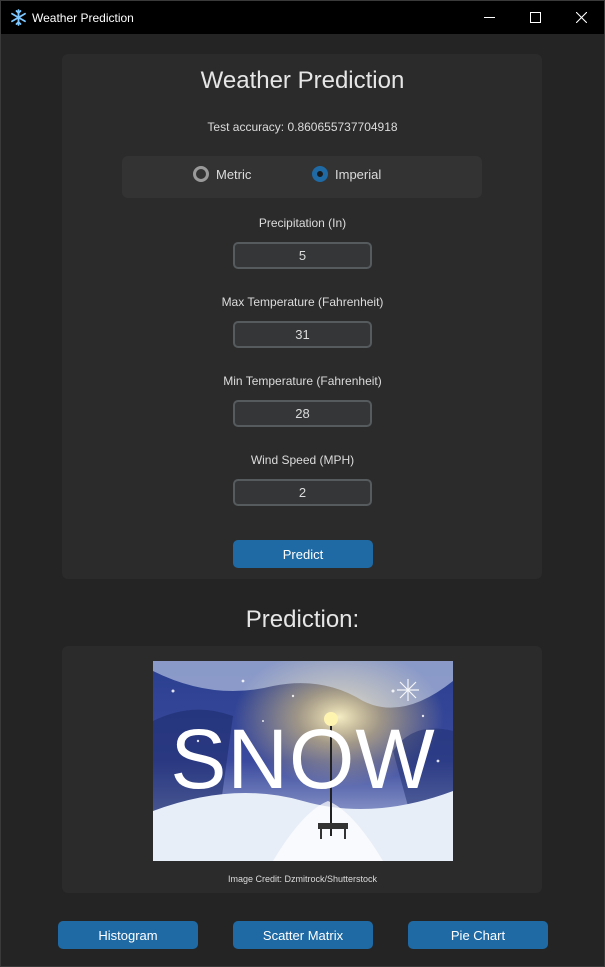 The image size is (605, 967). I want to click on minimize-button, so click(489, 17).